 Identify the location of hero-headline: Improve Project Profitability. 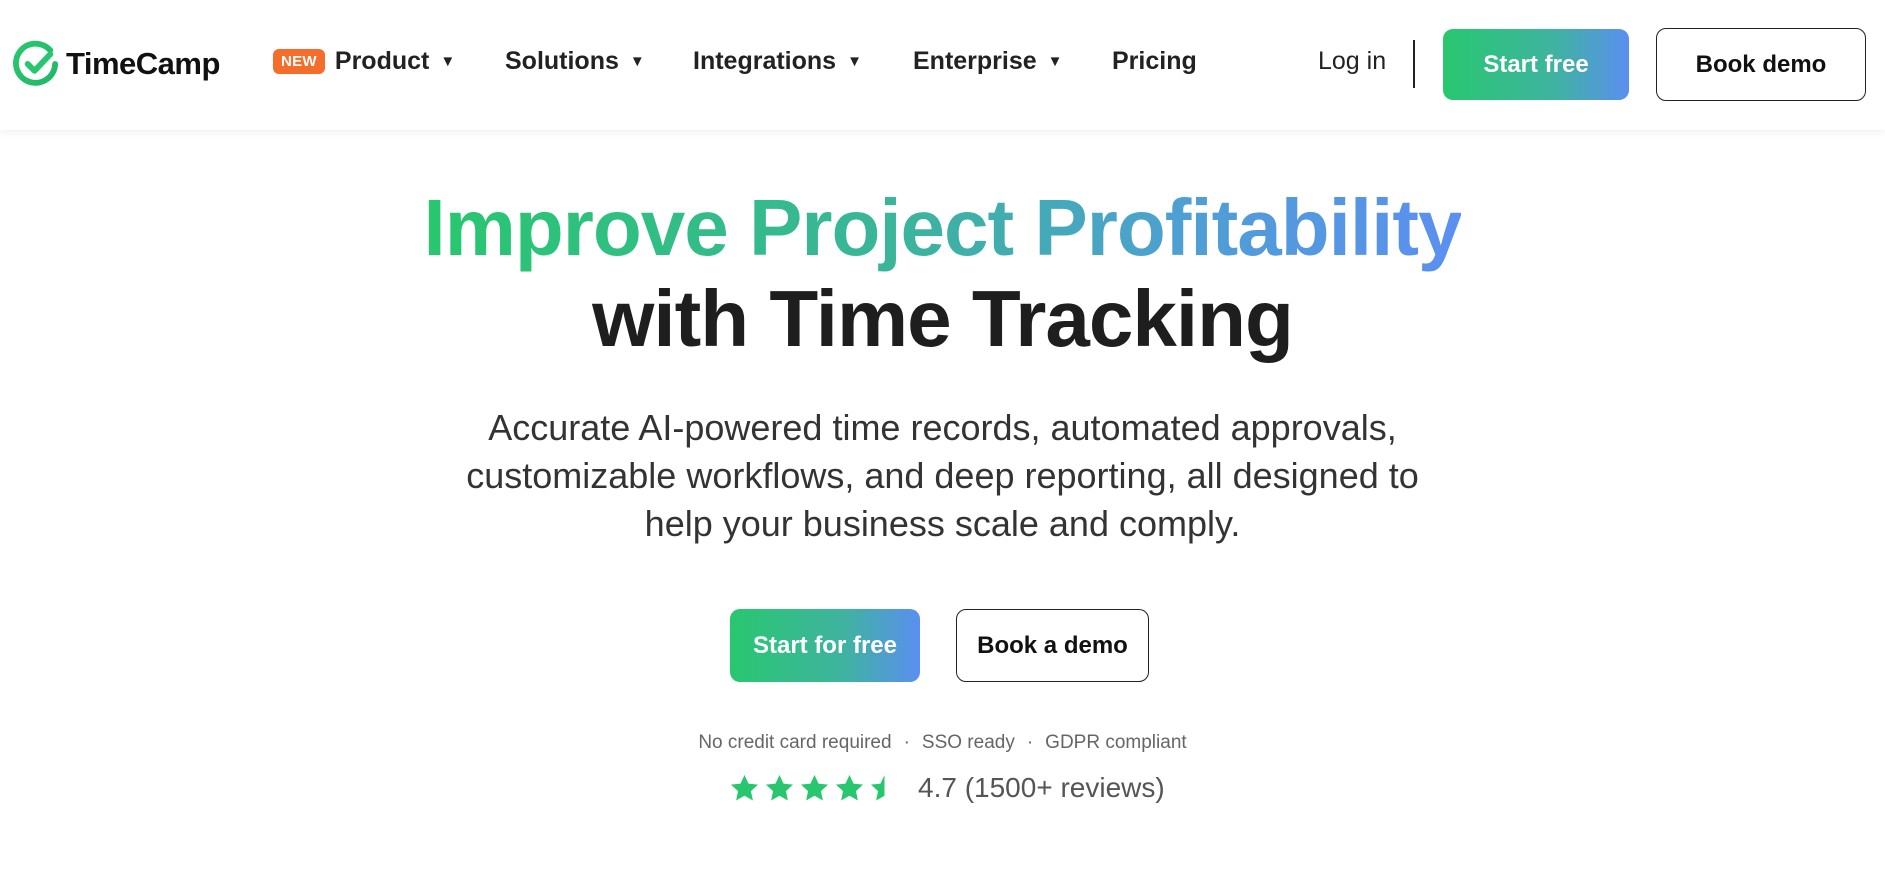
(942, 228).